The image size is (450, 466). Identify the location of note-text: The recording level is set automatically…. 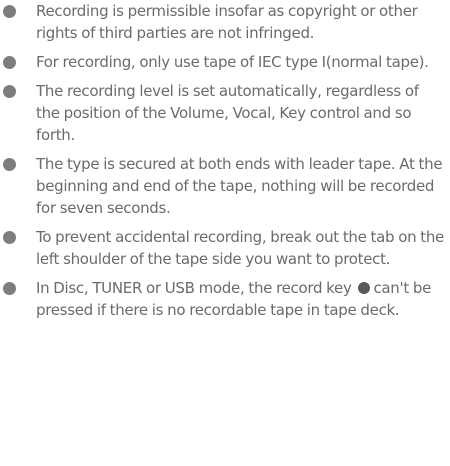
(227, 113).